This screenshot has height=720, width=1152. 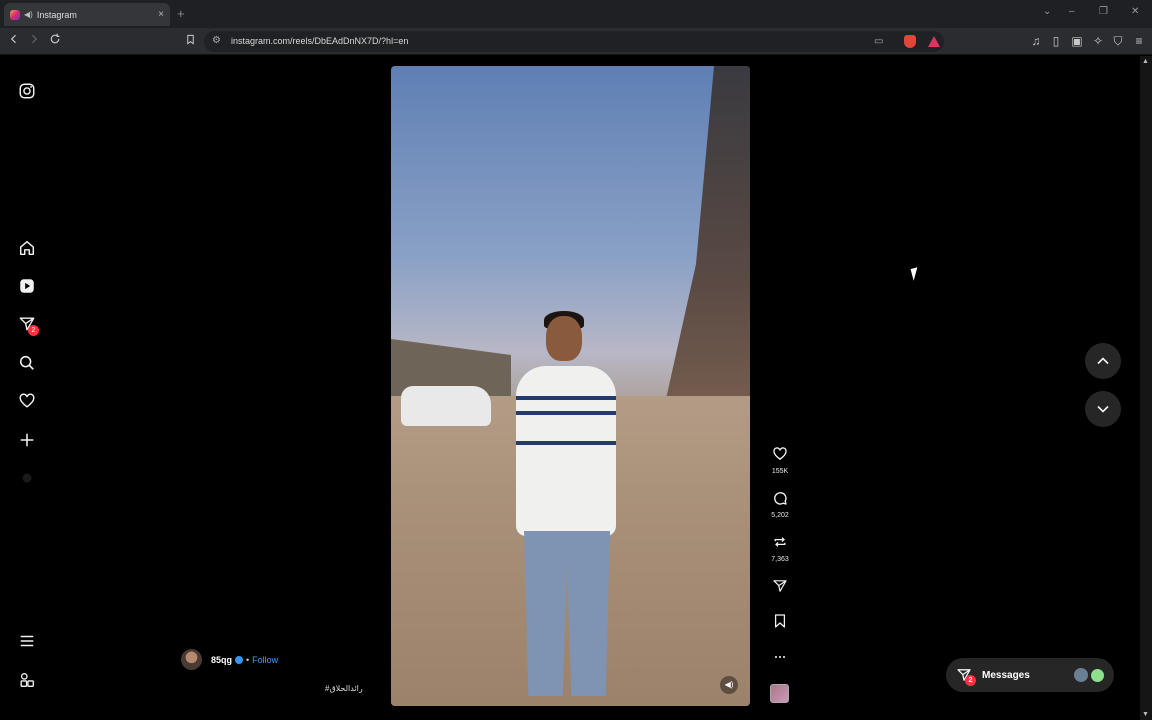 What do you see at coordinates (1103, 11) in the screenshot?
I see `maximize-button: ❐` at bounding box center [1103, 11].